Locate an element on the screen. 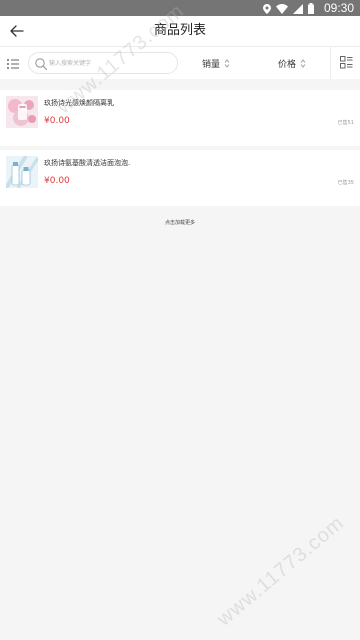  grid-layout-icon is located at coordinates (346, 63).